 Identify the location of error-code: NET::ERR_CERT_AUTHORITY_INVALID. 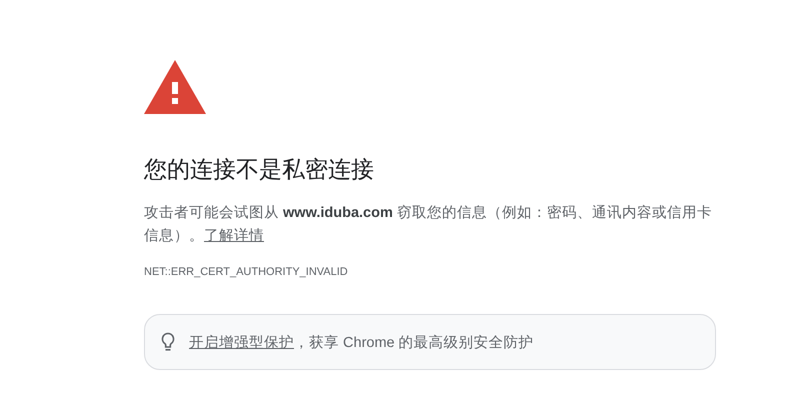
(246, 272).